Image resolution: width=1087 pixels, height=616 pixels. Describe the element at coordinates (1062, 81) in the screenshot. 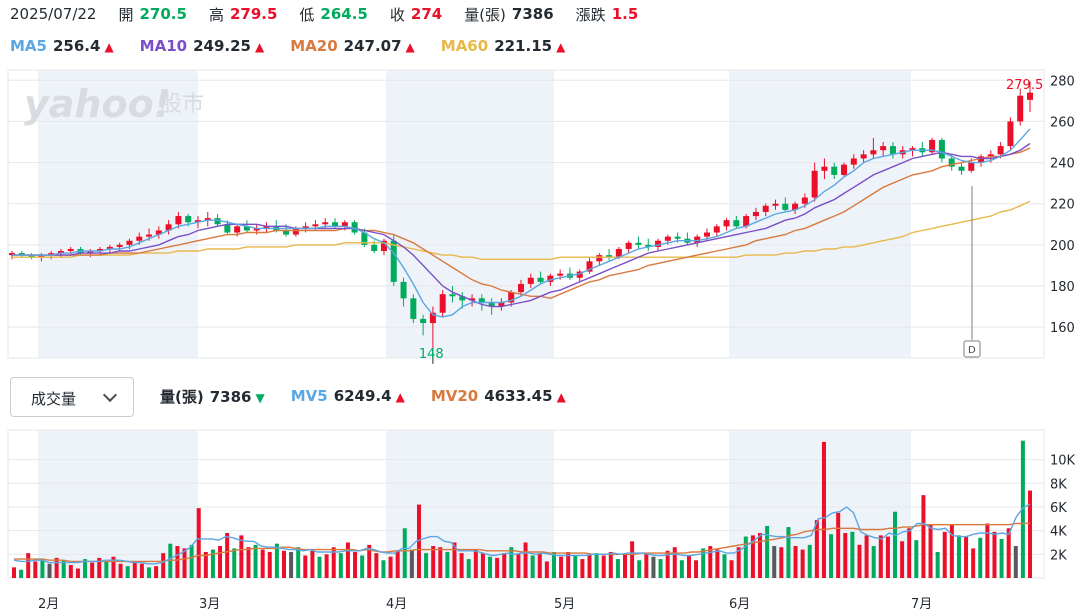

I see `price-tick-label: 280` at that location.